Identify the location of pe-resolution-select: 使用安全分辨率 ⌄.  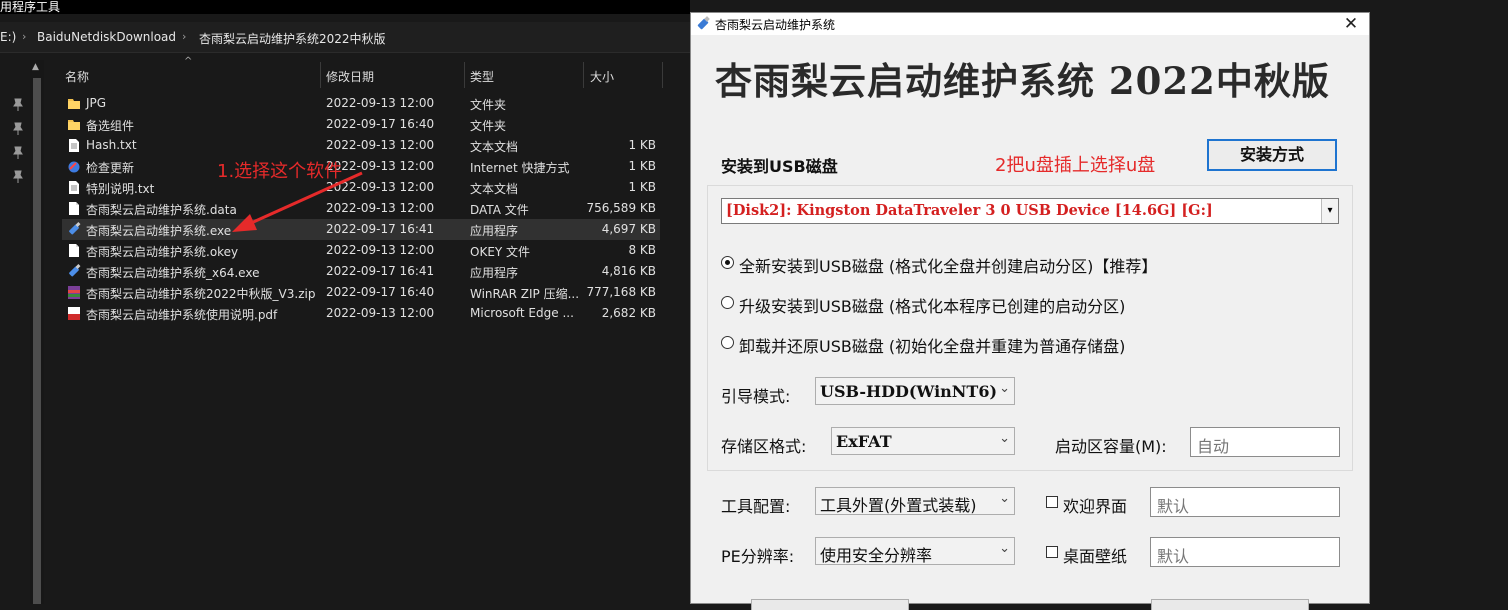
(915, 551).